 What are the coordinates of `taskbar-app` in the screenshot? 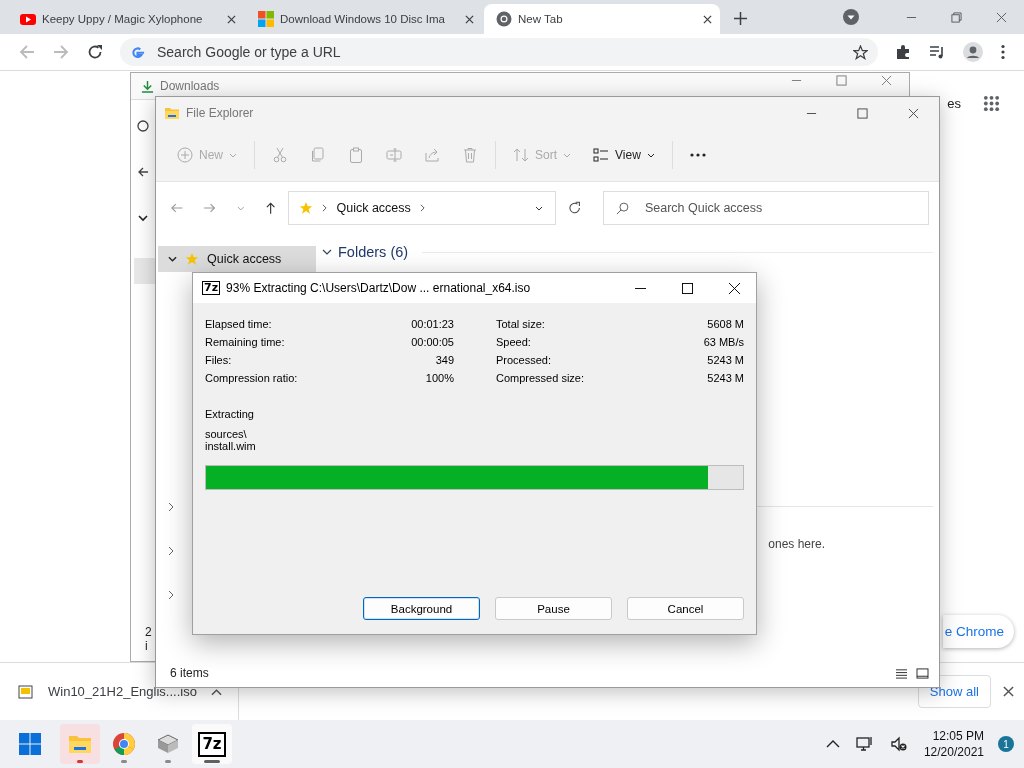 It's located at (80, 744).